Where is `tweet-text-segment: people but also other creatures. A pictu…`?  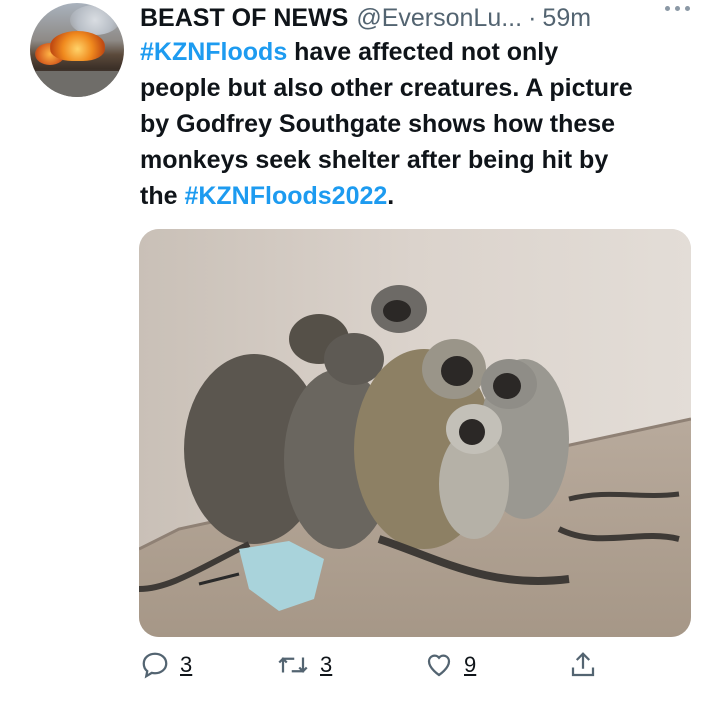 tweet-text-segment: people but also other creatures. A pictu… is located at coordinates (386, 88).